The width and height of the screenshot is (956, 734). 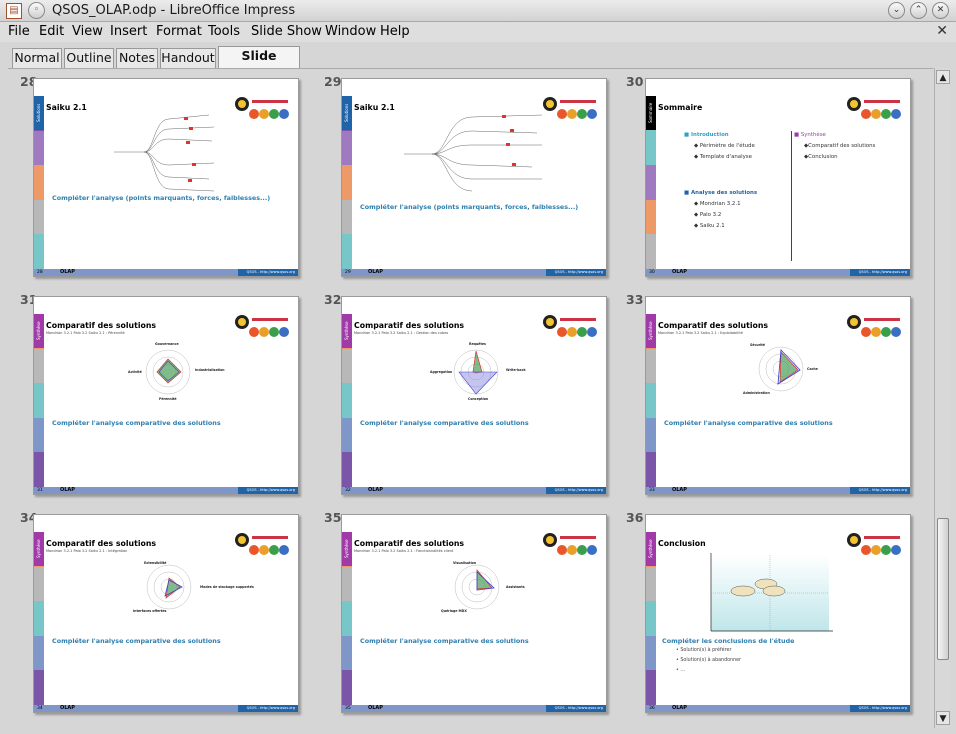 What do you see at coordinates (942, 31) in the screenshot?
I see `close-document-icon: ✕` at bounding box center [942, 31].